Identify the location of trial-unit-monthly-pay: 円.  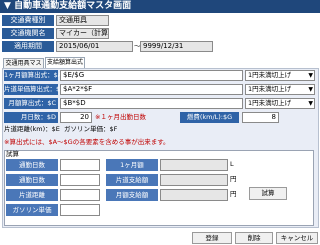
(233, 194).